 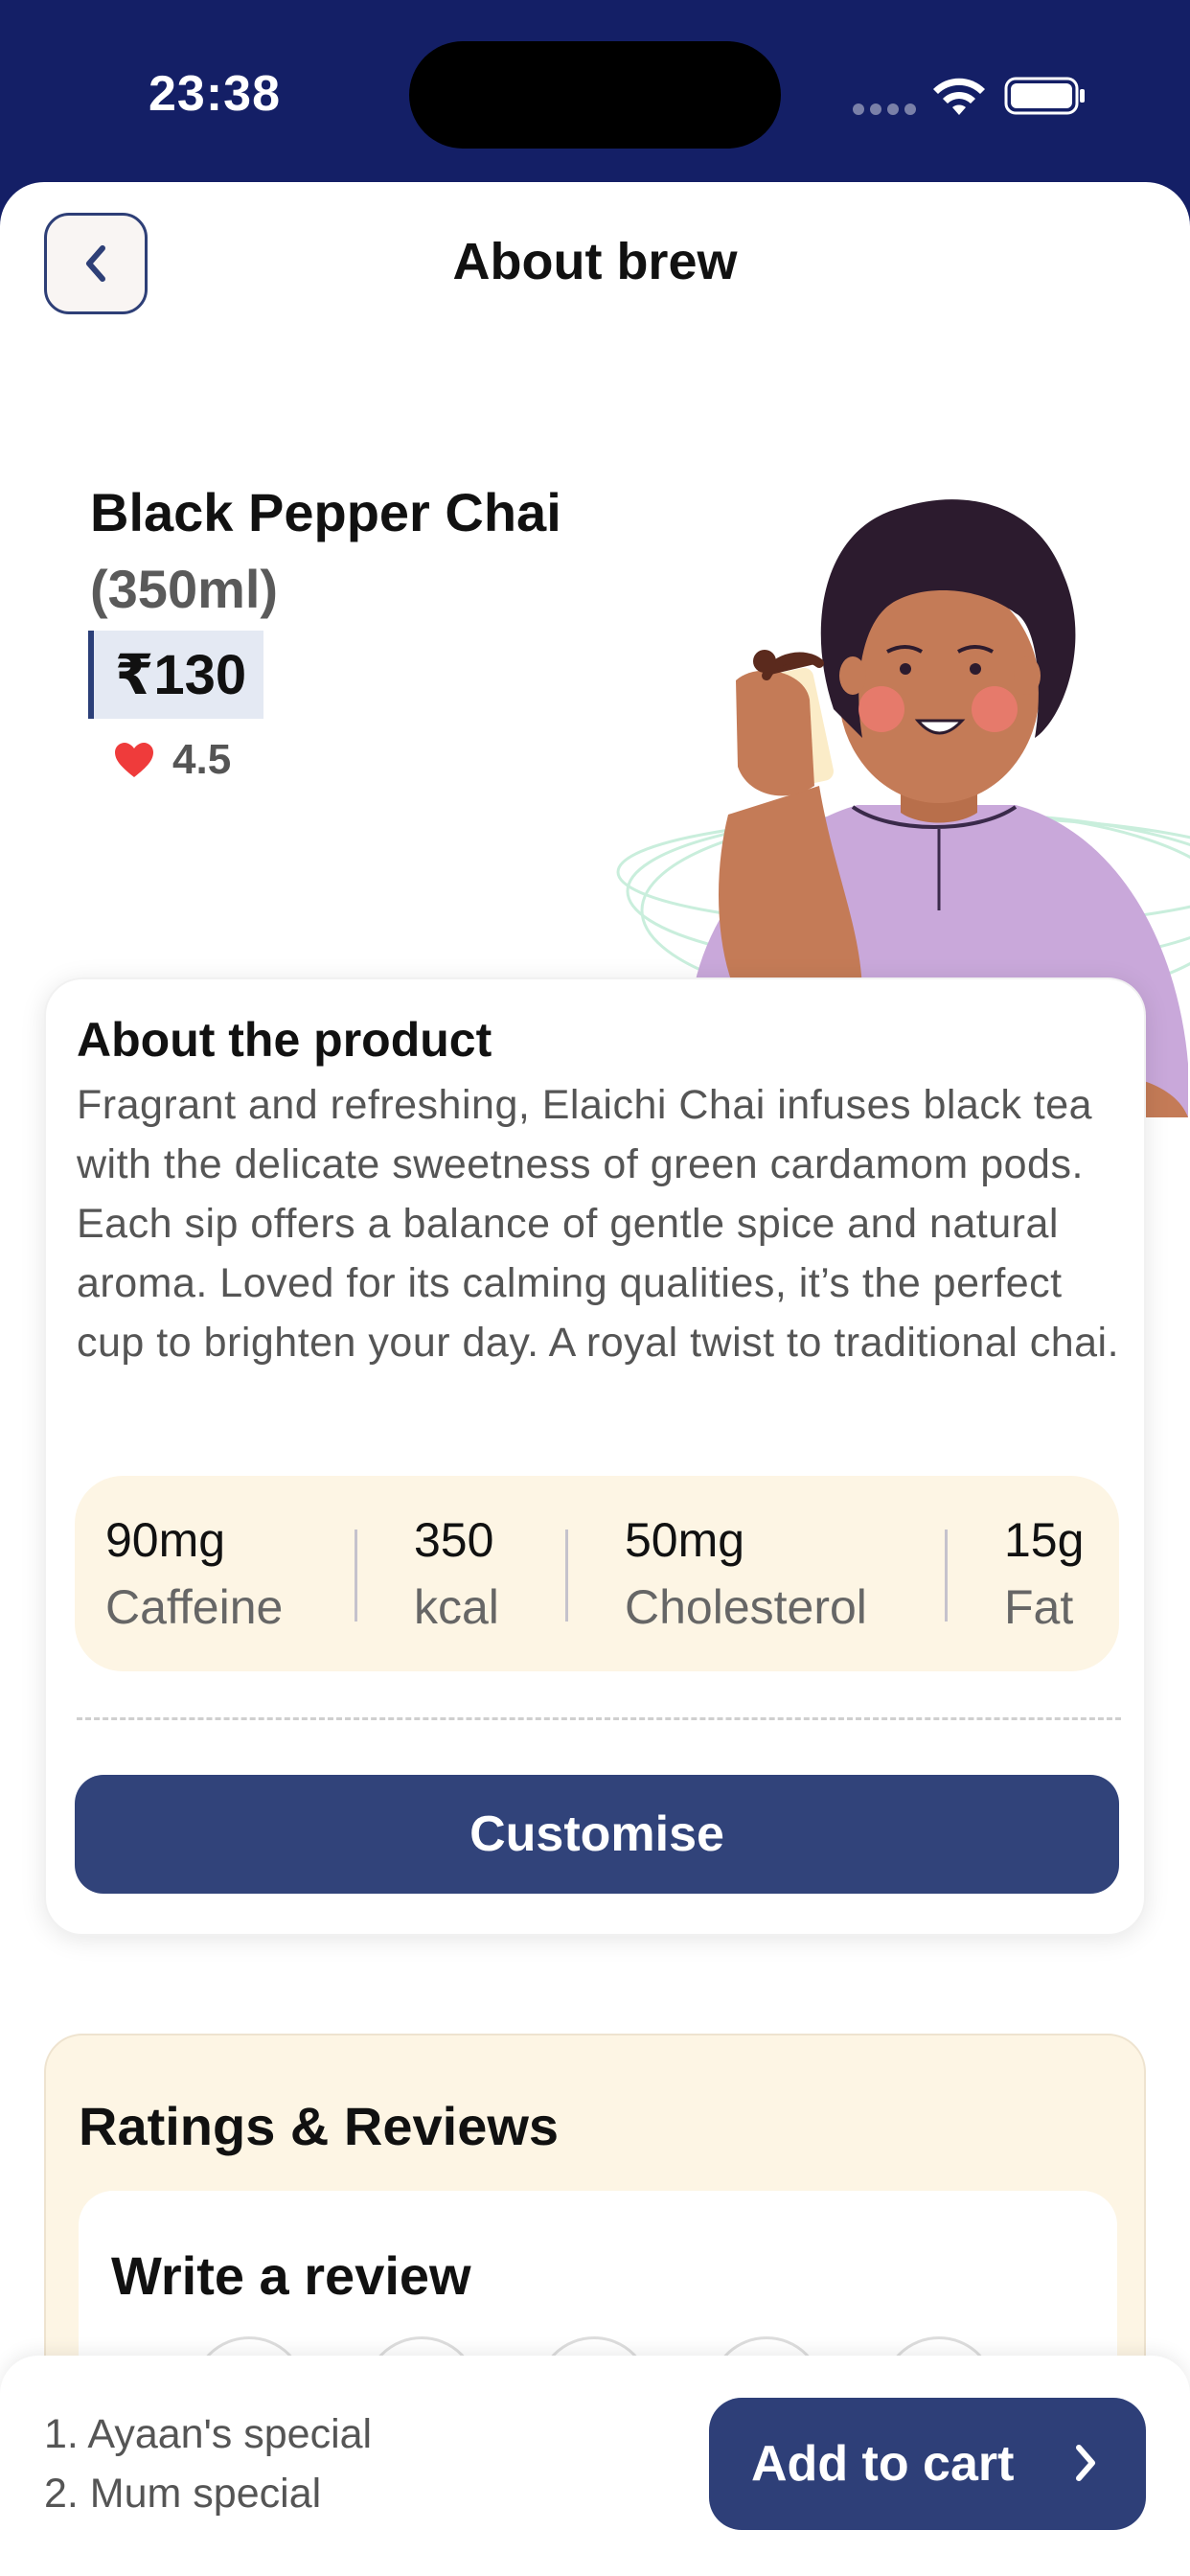 I want to click on reviews-title: Ratings & Reviews, so click(x=319, y=2126).